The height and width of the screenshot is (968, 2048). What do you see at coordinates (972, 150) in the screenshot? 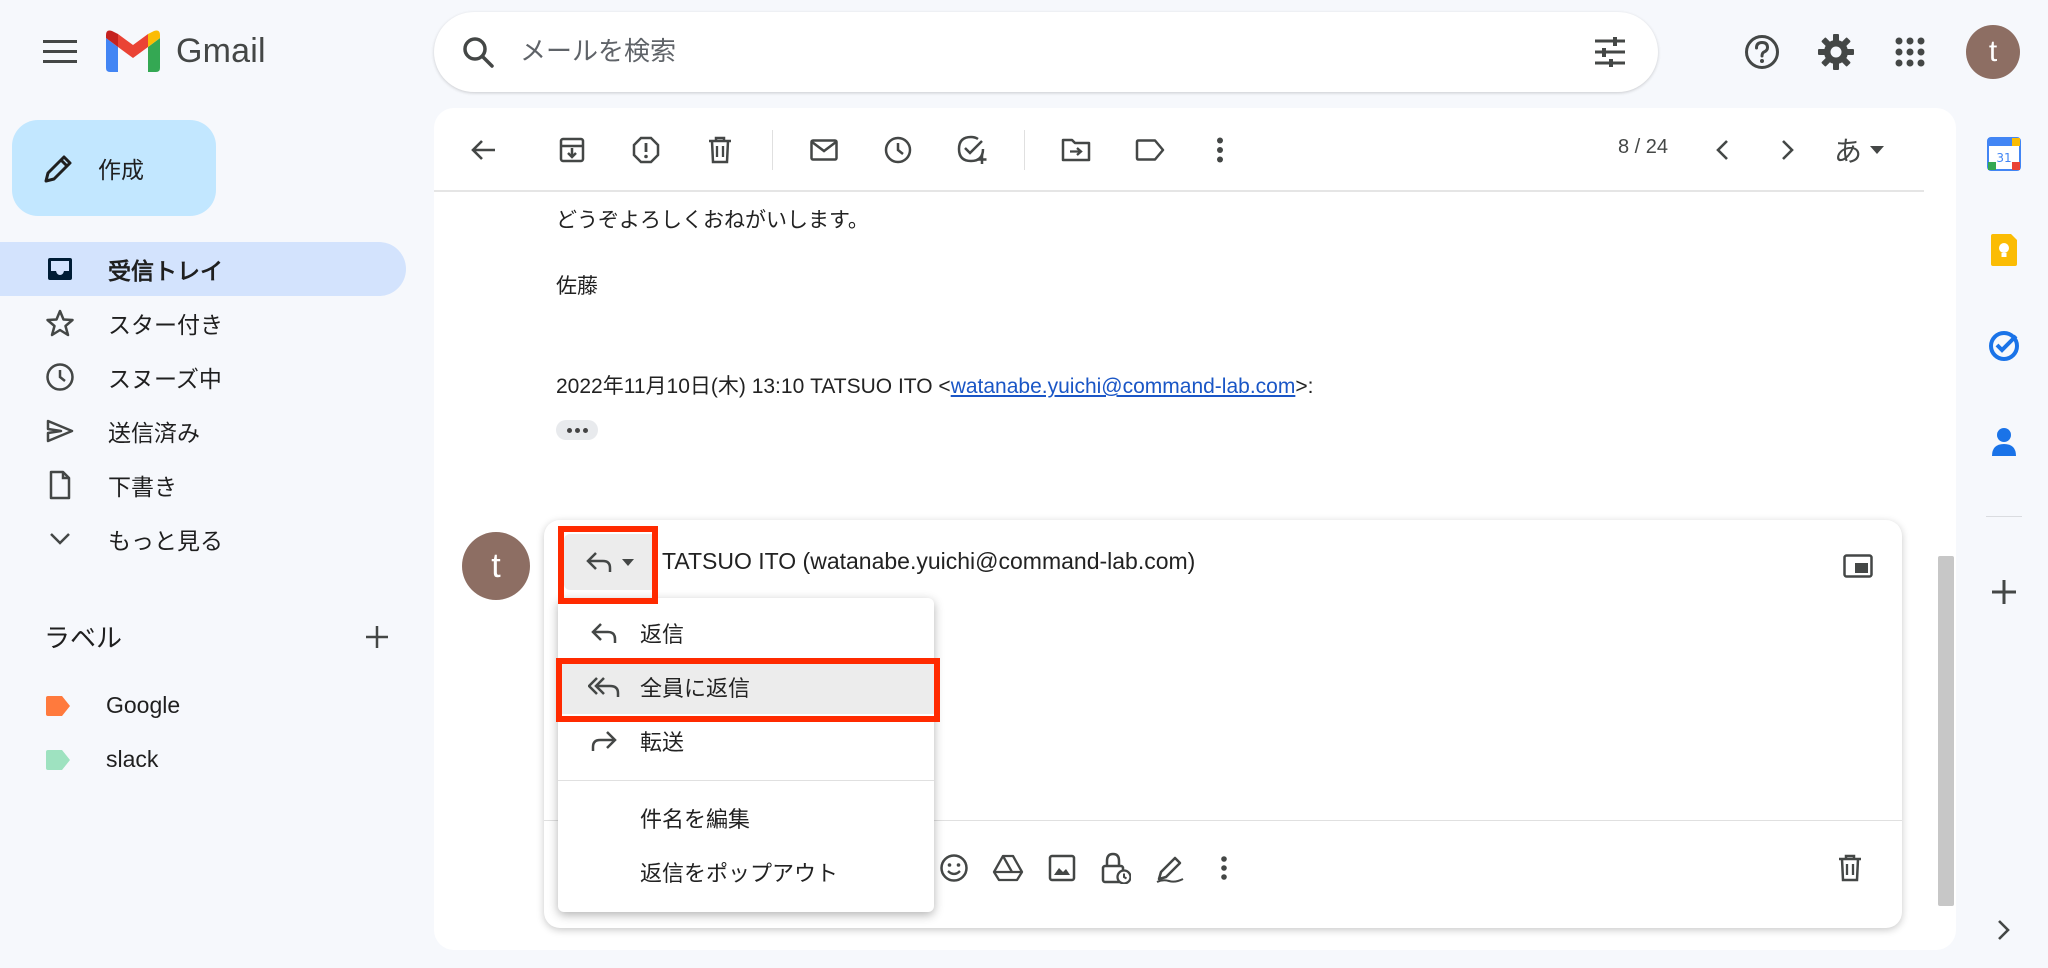
I see `add-task-icon` at bounding box center [972, 150].